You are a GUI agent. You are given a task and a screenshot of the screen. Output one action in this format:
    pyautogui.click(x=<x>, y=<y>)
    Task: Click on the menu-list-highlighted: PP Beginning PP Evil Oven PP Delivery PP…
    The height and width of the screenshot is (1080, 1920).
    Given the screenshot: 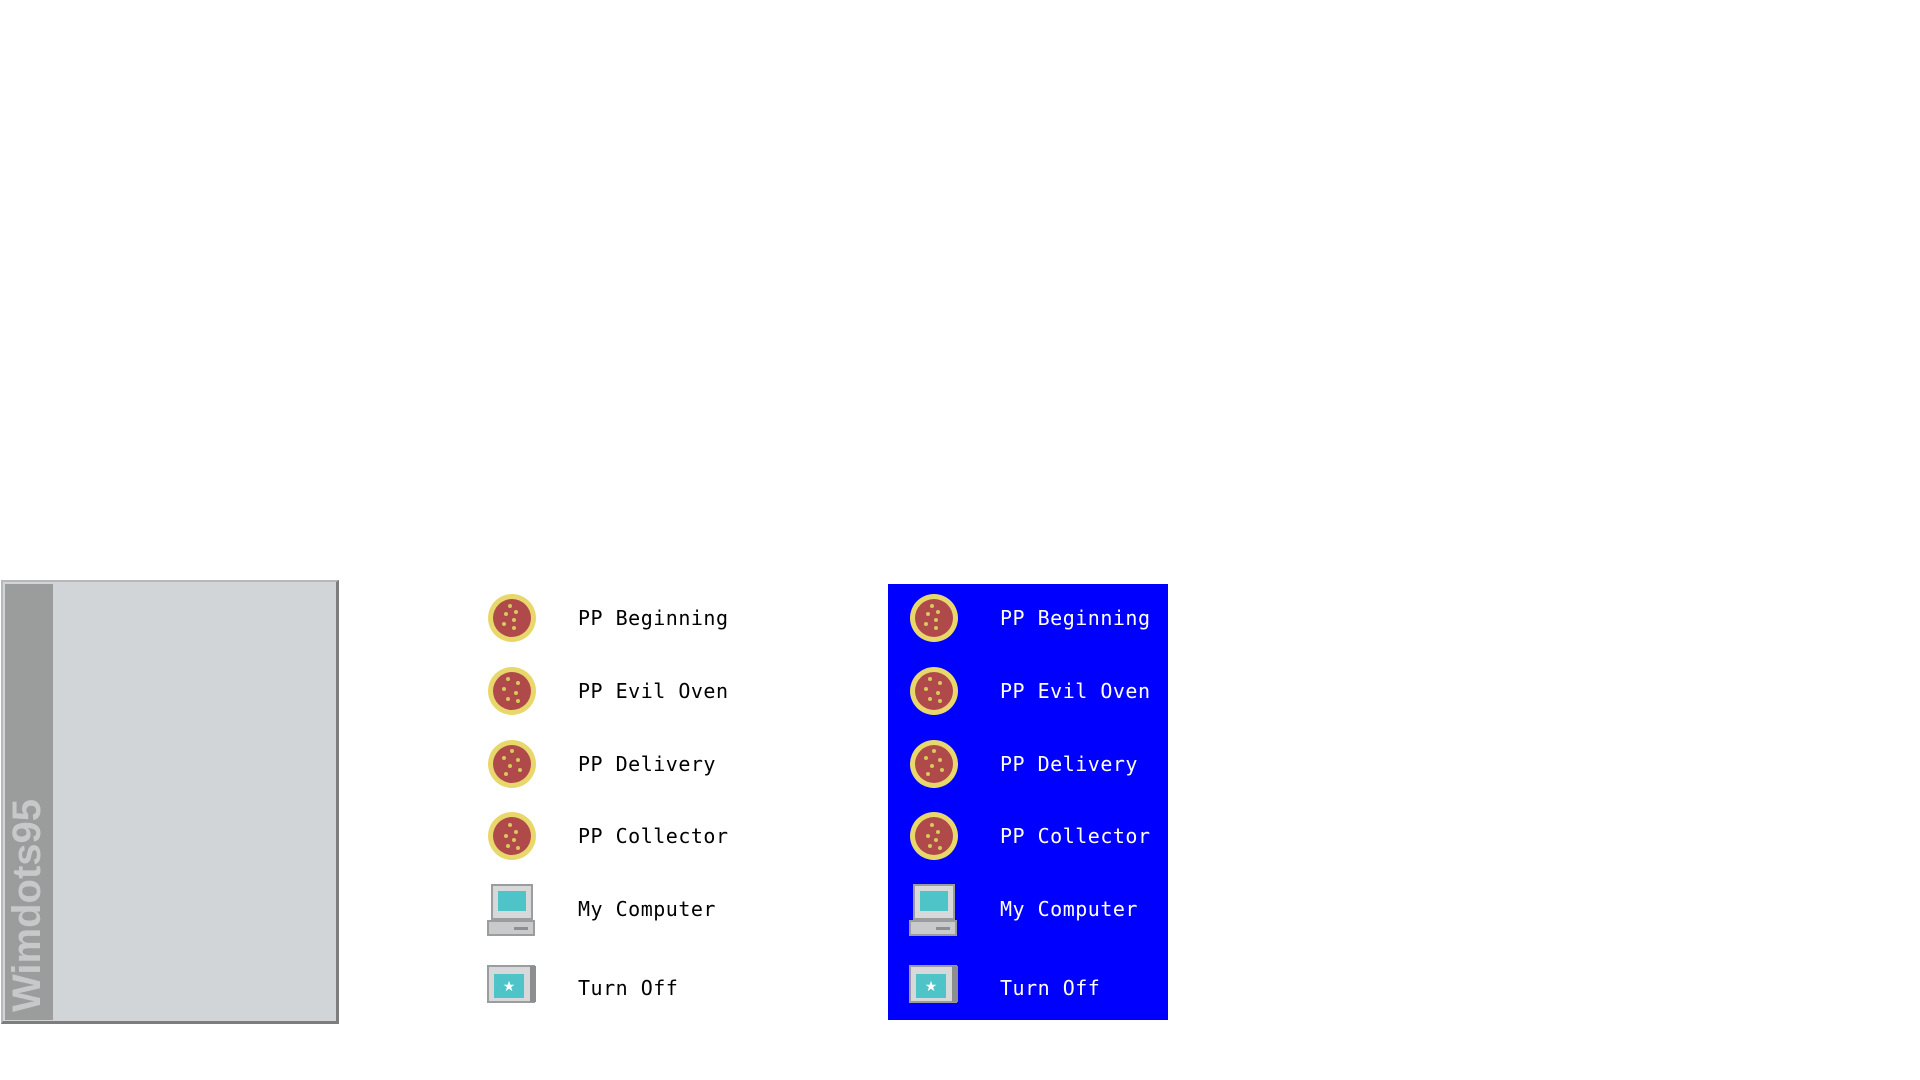 What is the action you would take?
    pyautogui.click(x=1028, y=802)
    